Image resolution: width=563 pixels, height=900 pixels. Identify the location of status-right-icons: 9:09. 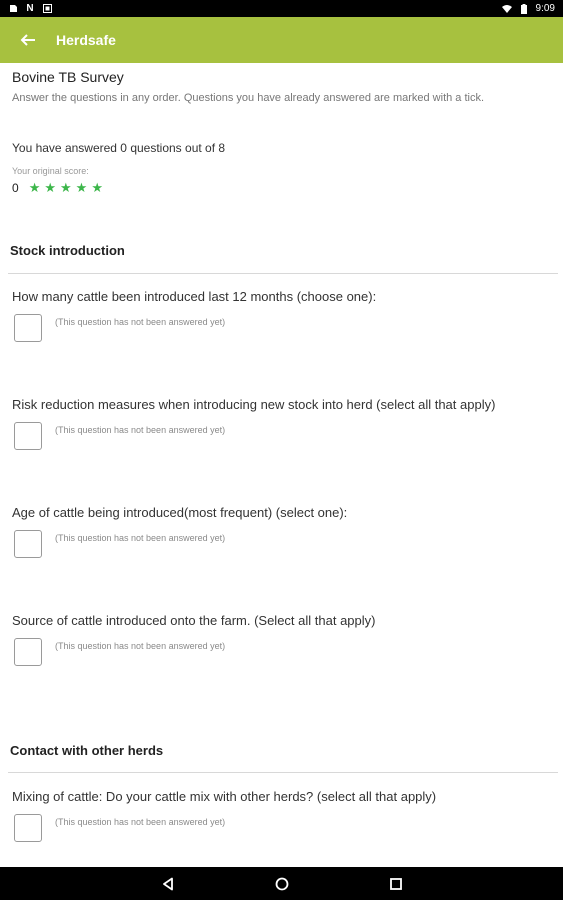
(528, 8).